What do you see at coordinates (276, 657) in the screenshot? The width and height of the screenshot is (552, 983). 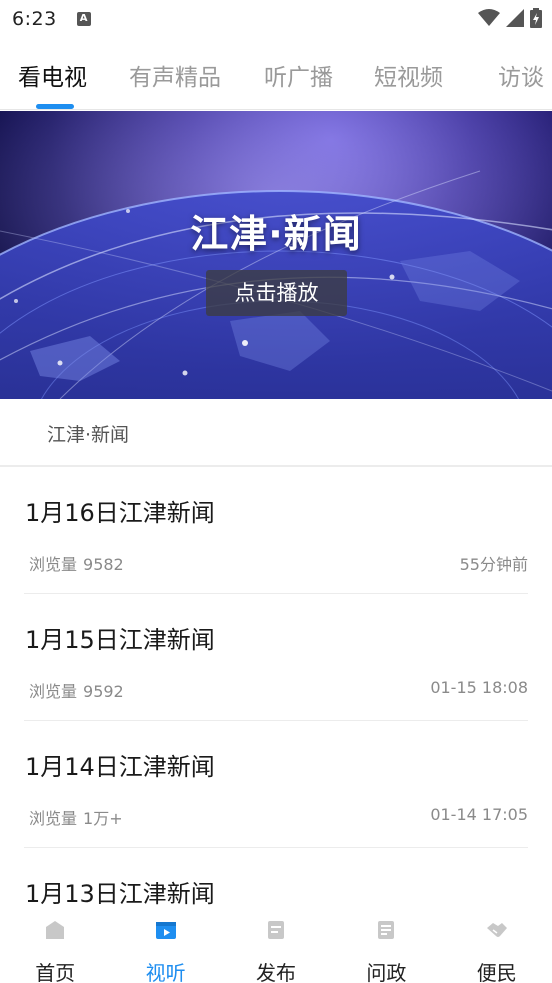 I see `news-list-item: 1月15日江津新闻 浏览量 9592 01-15 18:08` at bounding box center [276, 657].